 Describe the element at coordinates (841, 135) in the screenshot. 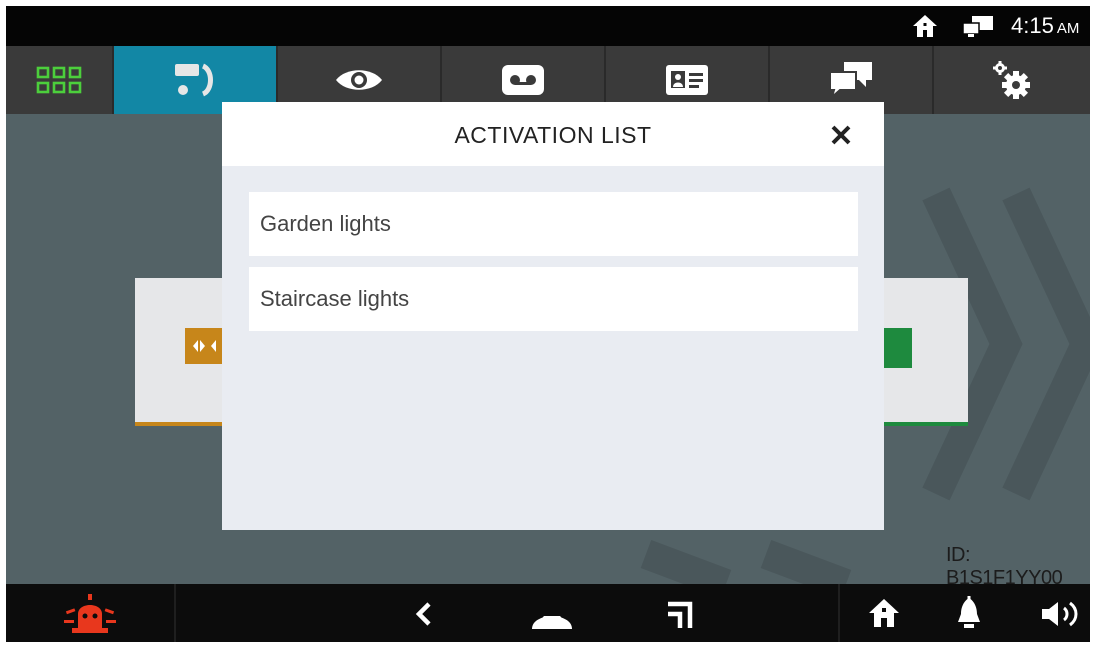

I see `close-icon` at that location.